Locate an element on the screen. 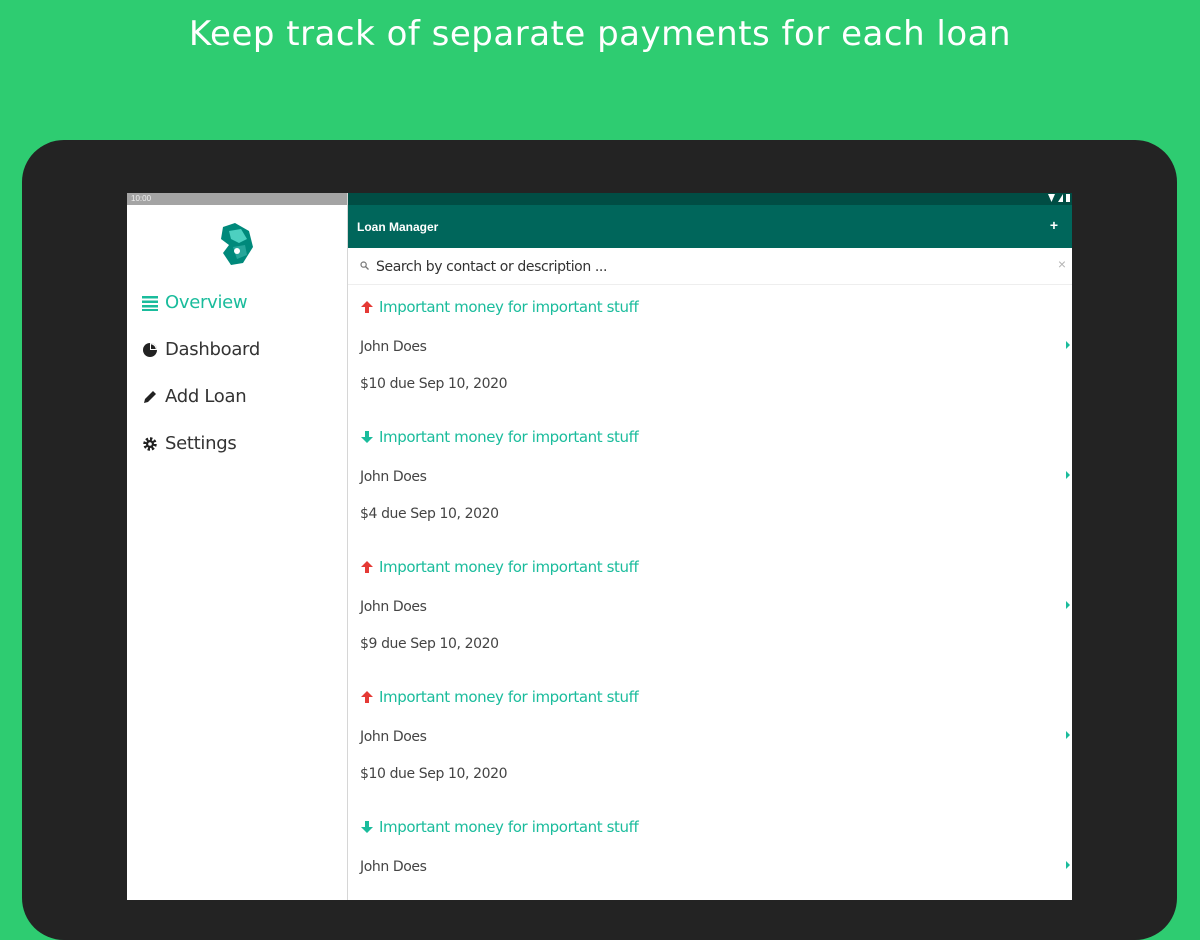 Image resolution: width=1200 pixels, height=940 pixels. nav-item-dashboard: Dashboard is located at coordinates (241, 349).